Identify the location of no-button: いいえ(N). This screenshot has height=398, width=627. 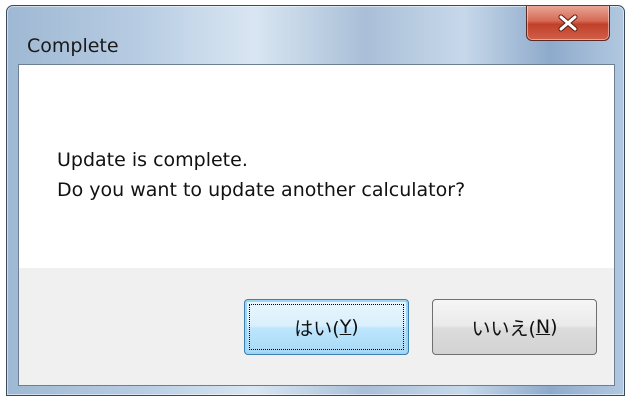
(514, 327).